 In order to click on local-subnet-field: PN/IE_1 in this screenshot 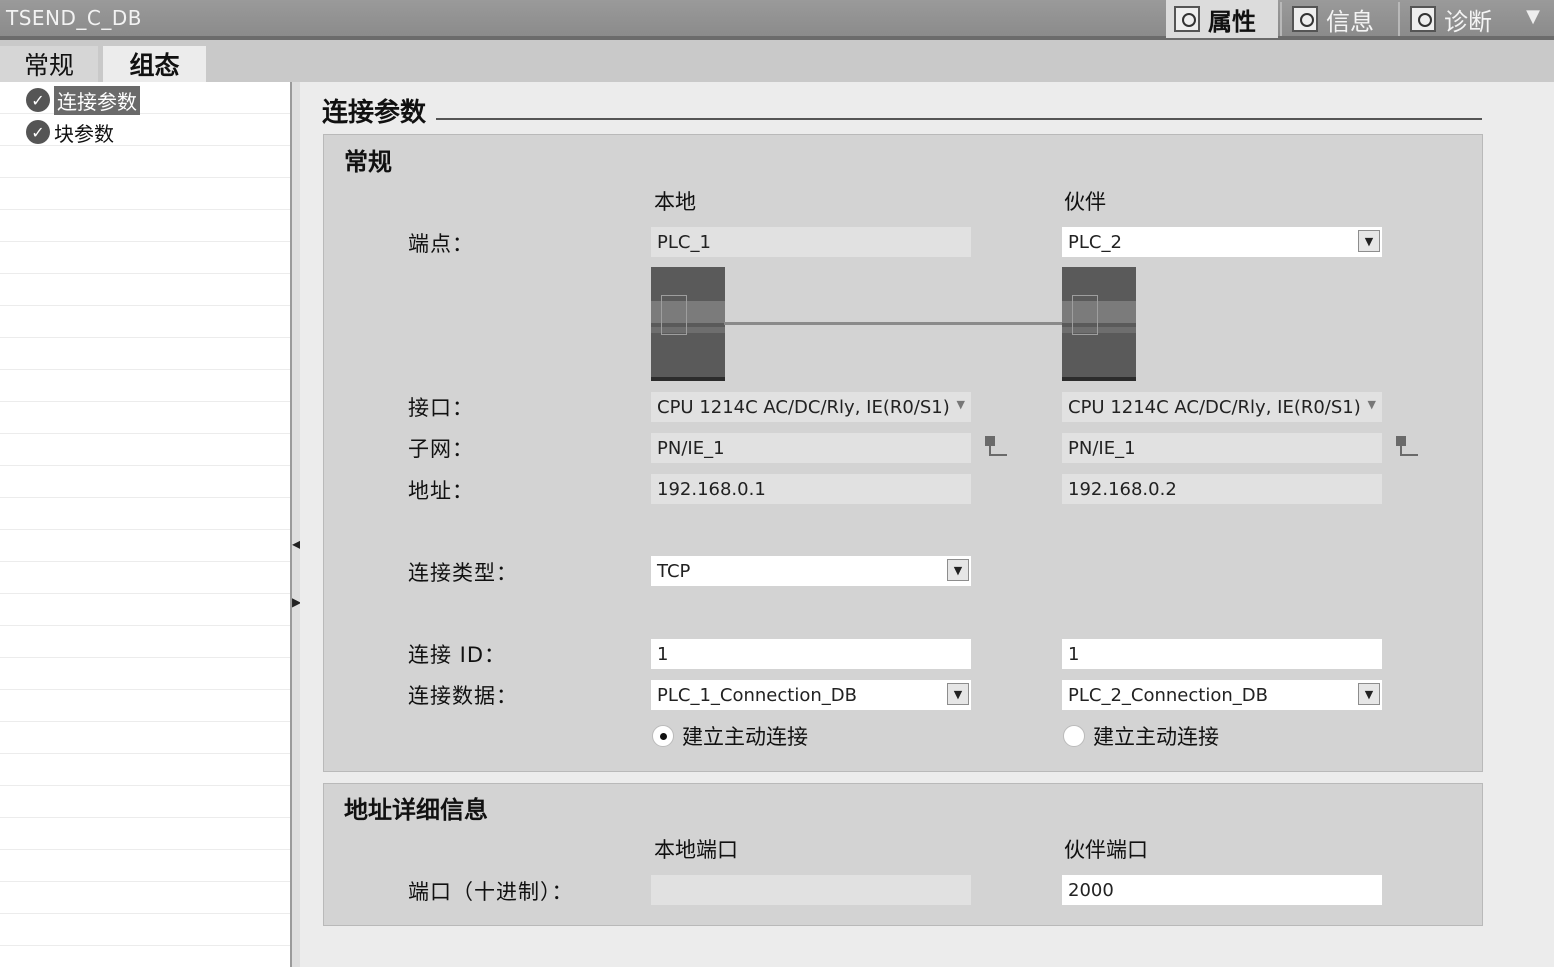, I will do `click(811, 448)`.